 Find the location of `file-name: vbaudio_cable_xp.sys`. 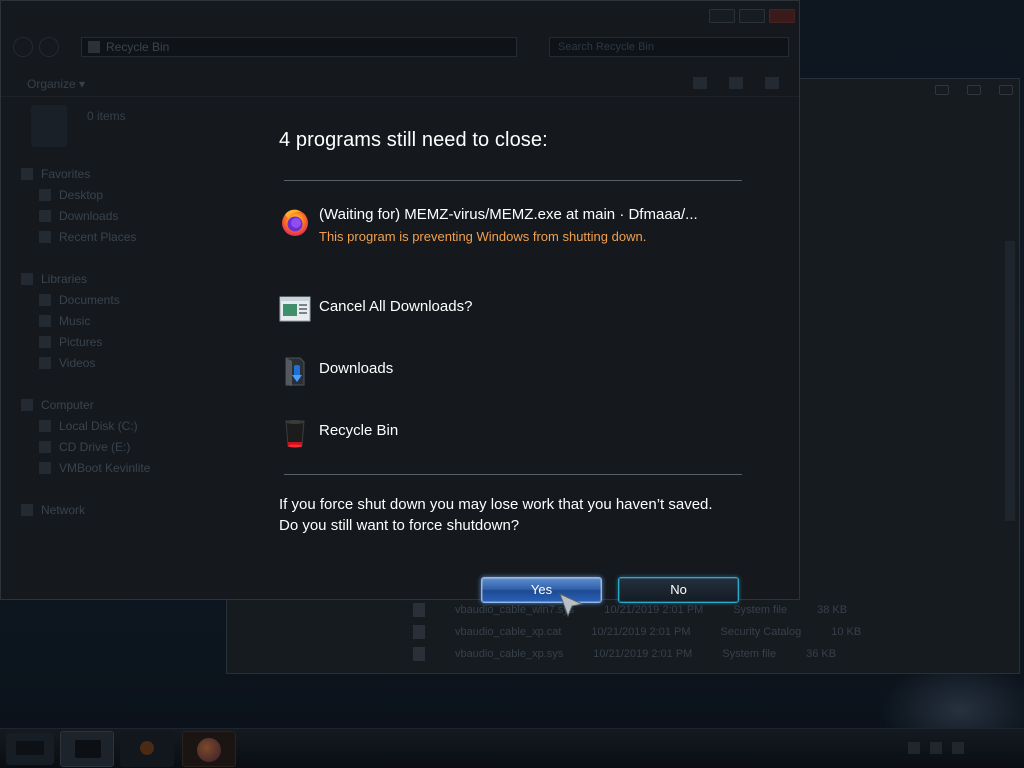

file-name: vbaudio_cable_xp.sys is located at coordinates (509, 654).